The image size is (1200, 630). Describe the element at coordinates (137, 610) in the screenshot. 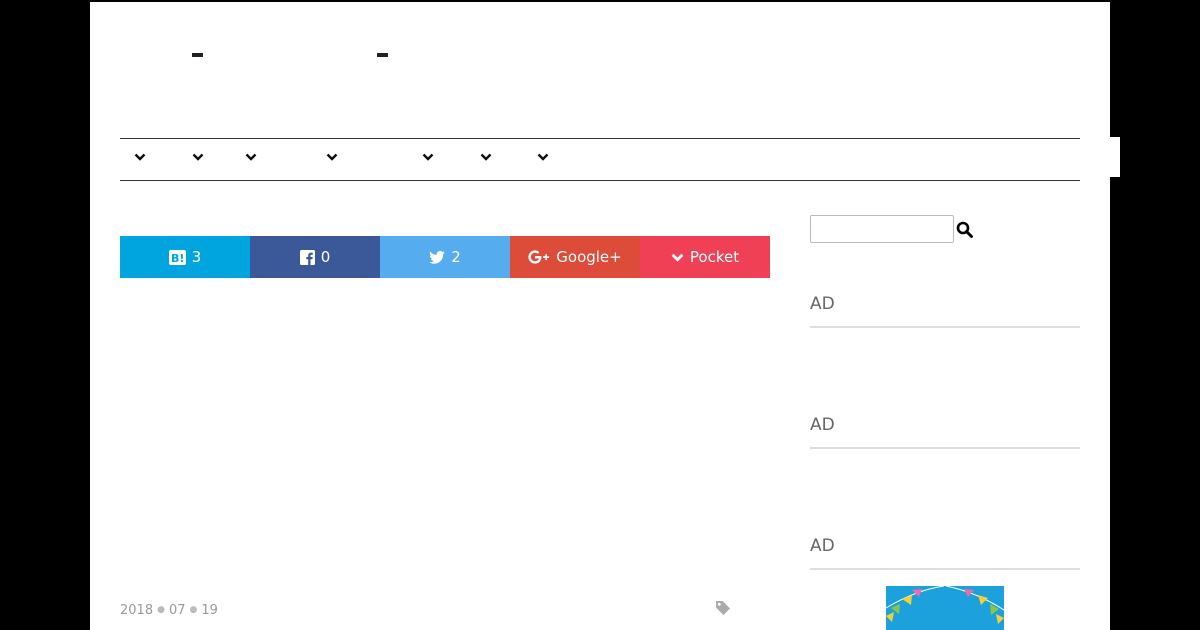

I see `post-date-year: 2018` at that location.